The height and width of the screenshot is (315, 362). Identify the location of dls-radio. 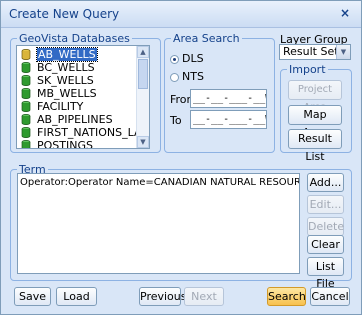
(174, 59).